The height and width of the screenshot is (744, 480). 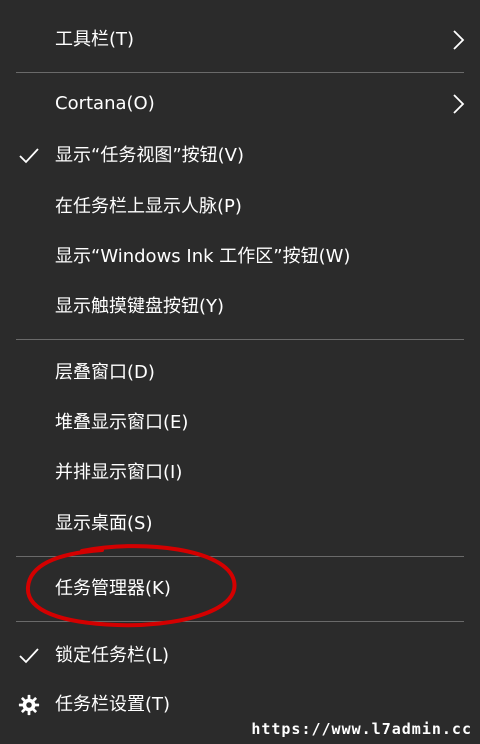 What do you see at coordinates (29, 705) in the screenshot?
I see `gear-icon` at bounding box center [29, 705].